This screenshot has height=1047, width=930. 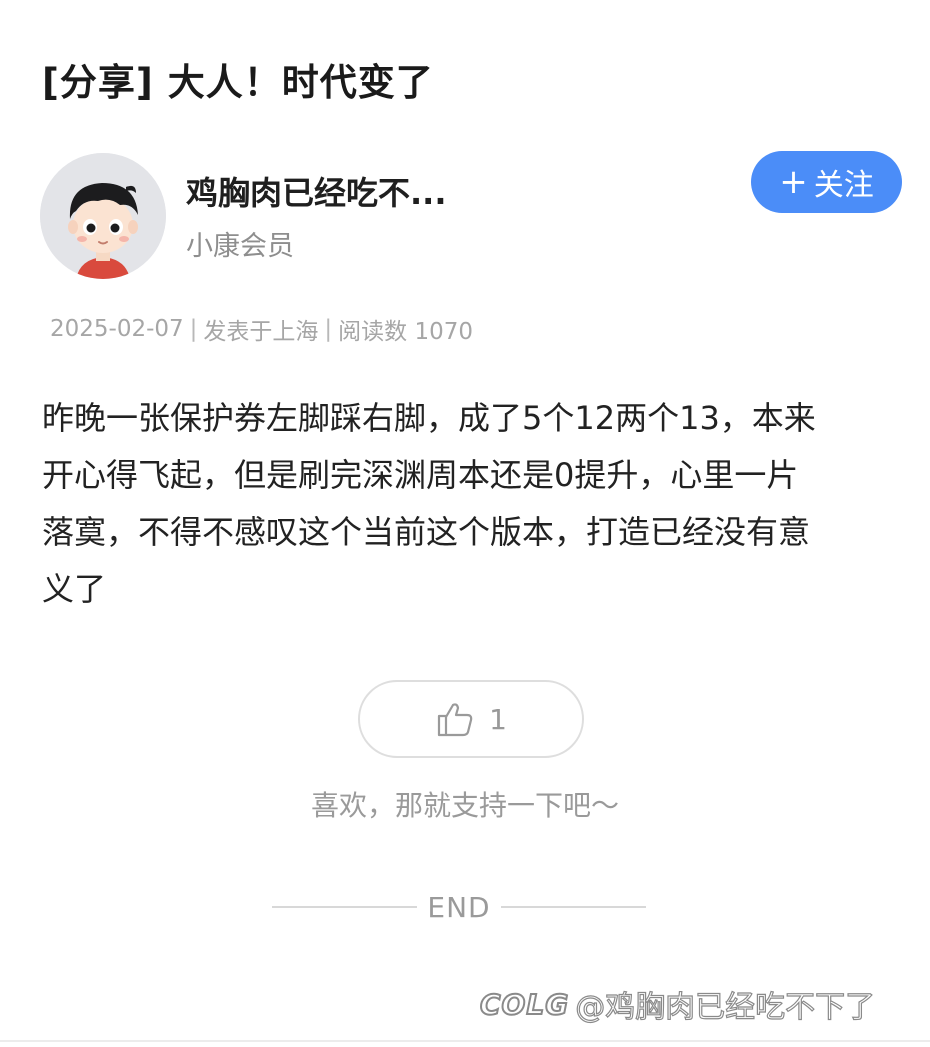 What do you see at coordinates (455, 720) in the screenshot?
I see `thumbs-up-icon` at bounding box center [455, 720].